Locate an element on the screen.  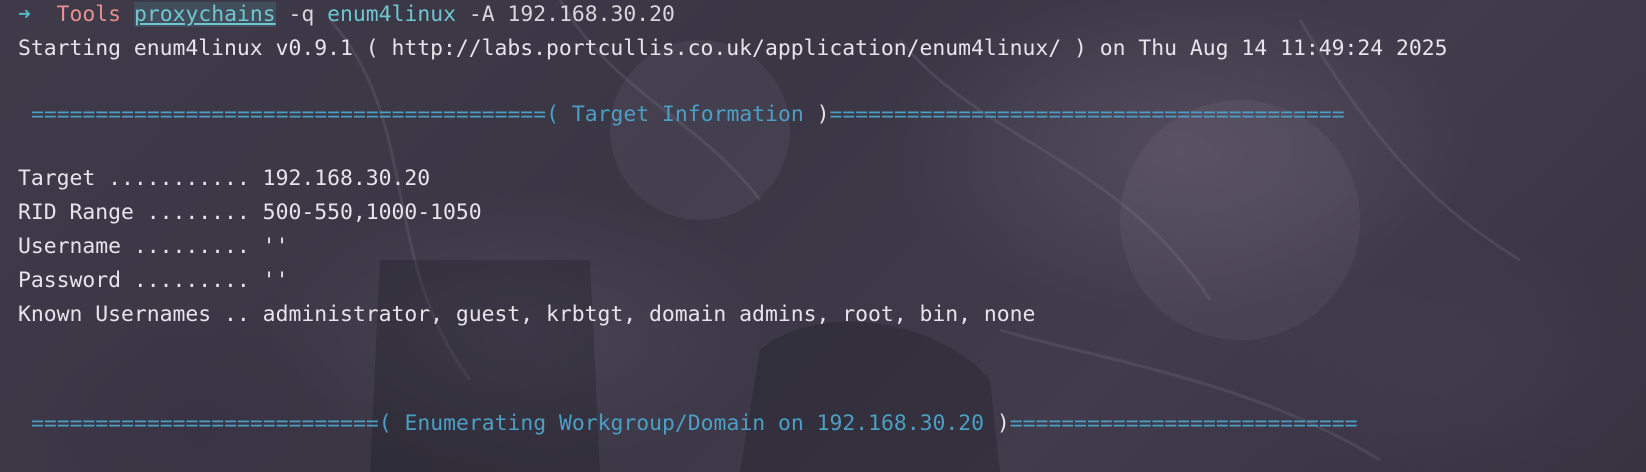
target-line: Target ........... 192.168.30.20 is located at coordinates (224, 178).